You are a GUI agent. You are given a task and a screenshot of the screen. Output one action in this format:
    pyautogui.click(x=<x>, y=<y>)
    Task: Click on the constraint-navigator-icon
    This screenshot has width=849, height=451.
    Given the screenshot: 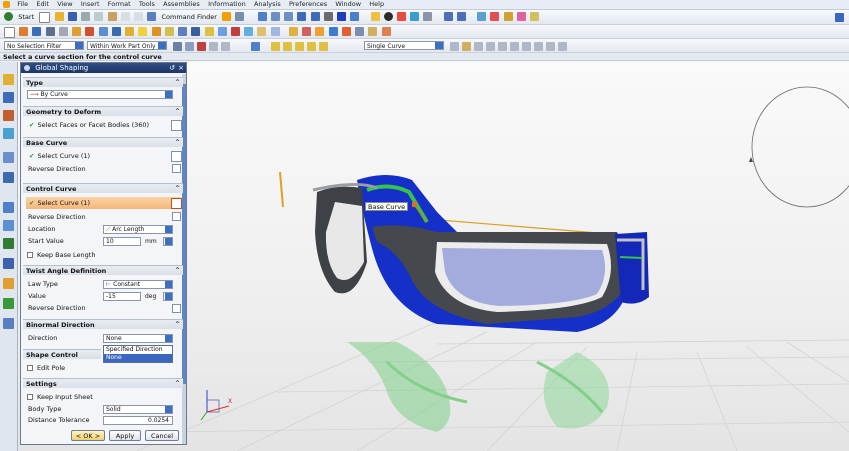 What is the action you would take?
    pyautogui.click(x=8, y=97)
    